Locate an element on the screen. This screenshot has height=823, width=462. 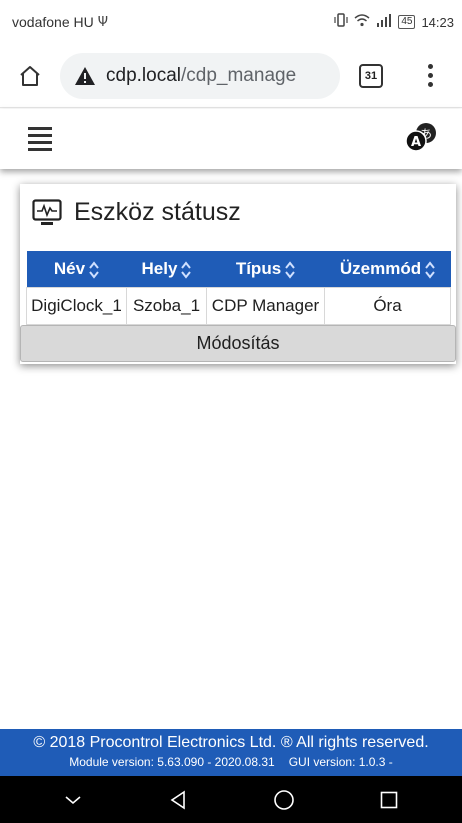
cell-location: Szoba_1 is located at coordinates (166, 306).